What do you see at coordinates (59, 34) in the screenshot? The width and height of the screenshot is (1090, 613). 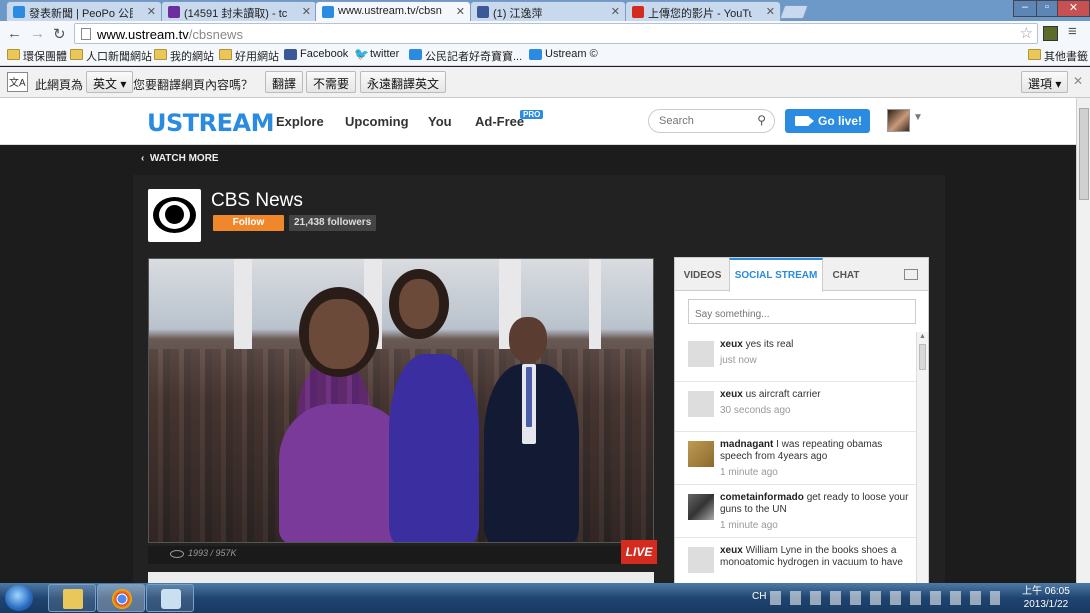 I see `reload-icon: ↻` at bounding box center [59, 34].